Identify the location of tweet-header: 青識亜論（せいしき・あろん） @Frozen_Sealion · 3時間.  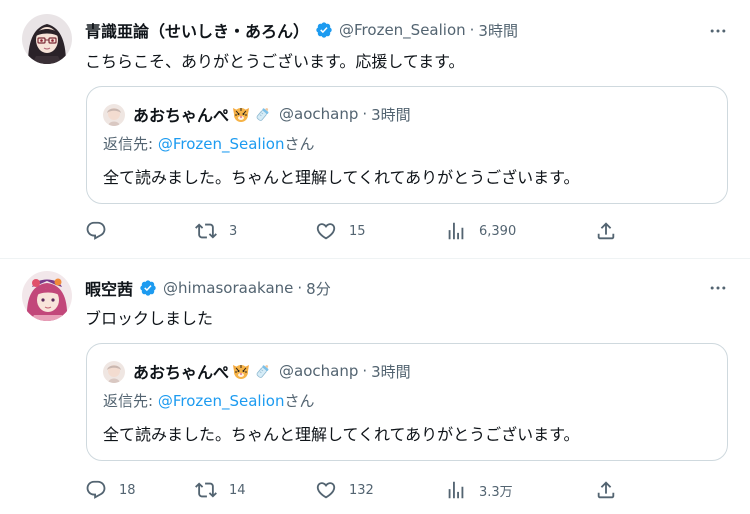
(387, 30).